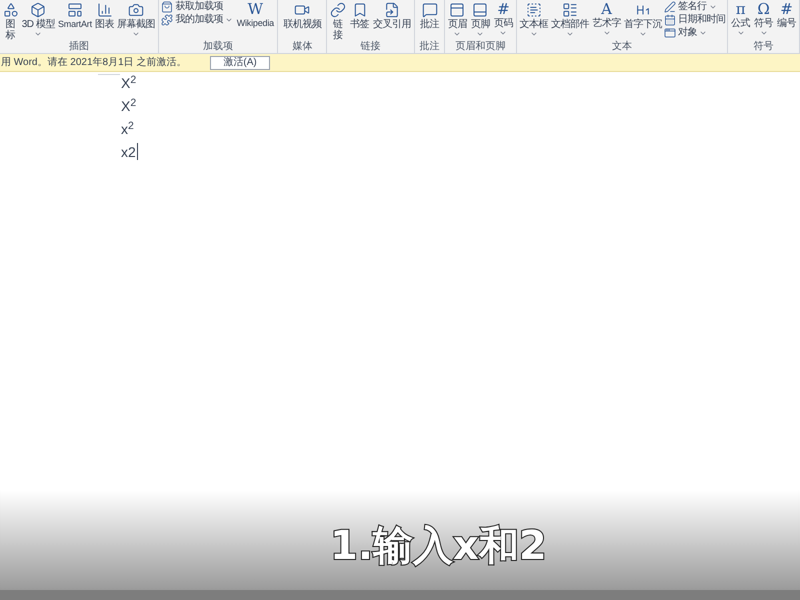 The width and height of the screenshot is (800, 600). What do you see at coordinates (480, 10) in the screenshot?
I see `footer-icon` at bounding box center [480, 10].